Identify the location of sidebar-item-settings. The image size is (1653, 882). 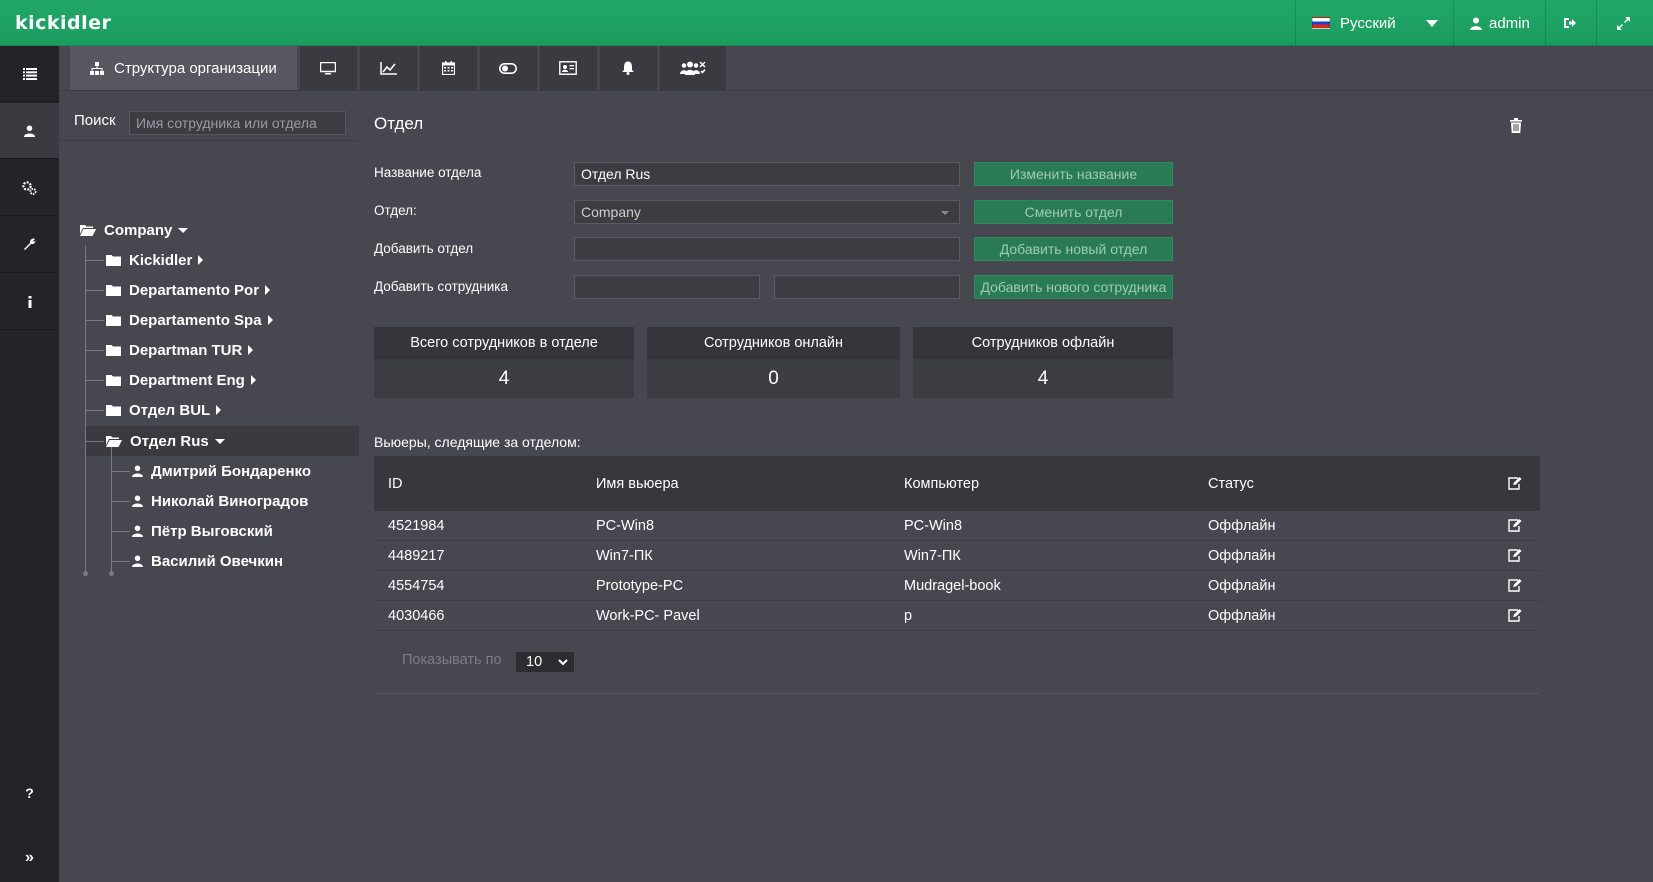
(29, 188).